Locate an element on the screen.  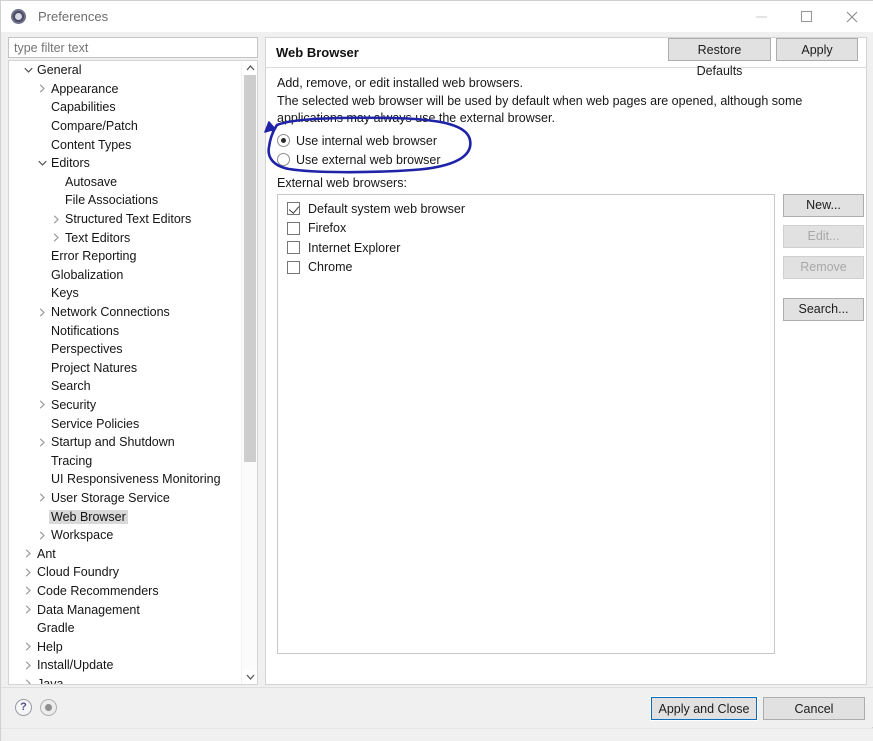
radio-option-internal: Use internal web browser is located at coordinates (359, 140).